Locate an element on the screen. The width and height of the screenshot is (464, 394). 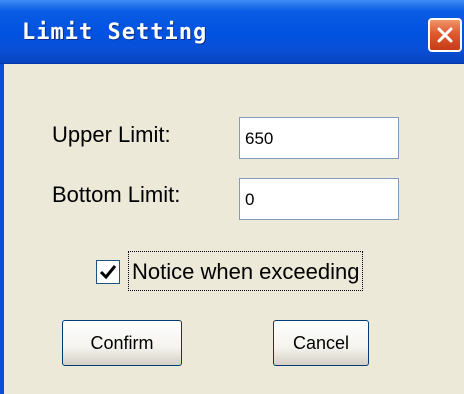
upper-limit-input: 650 is located at coordinates (319, 138).